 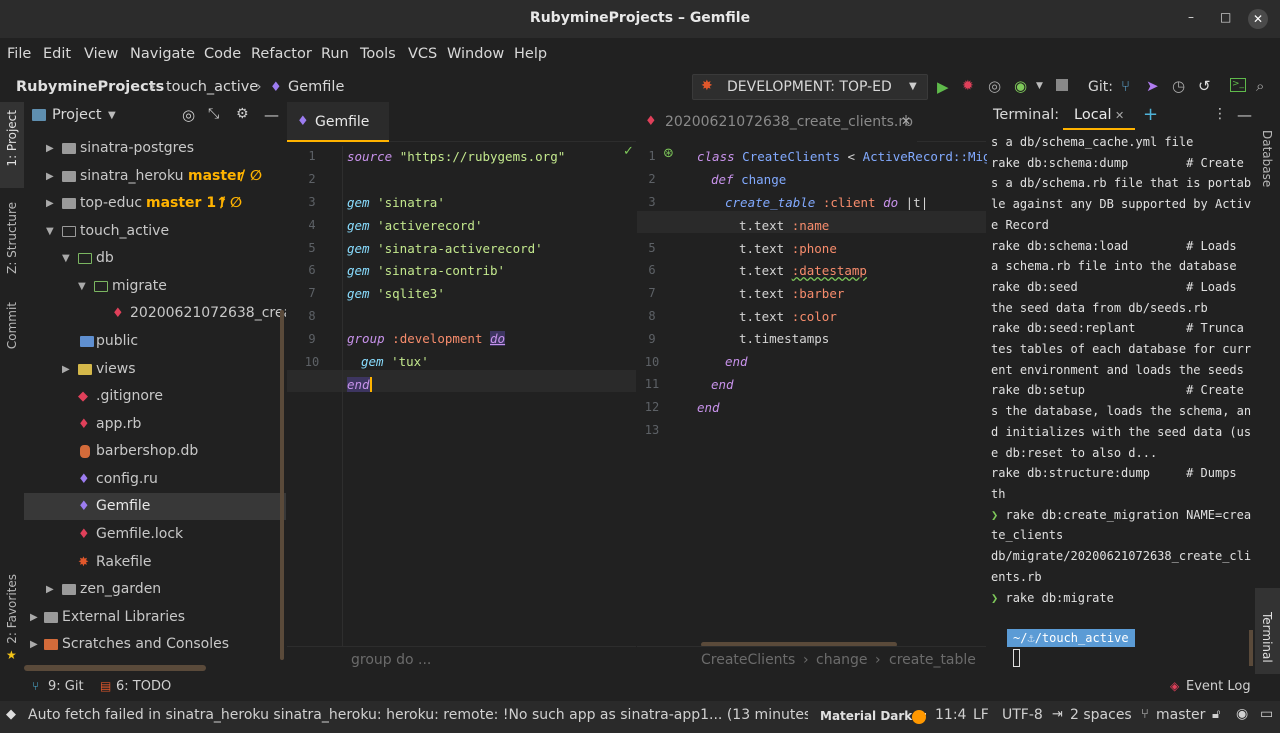 I want to click on code-line: gem 'sinatra-contrib', so click(x=426, y=270).